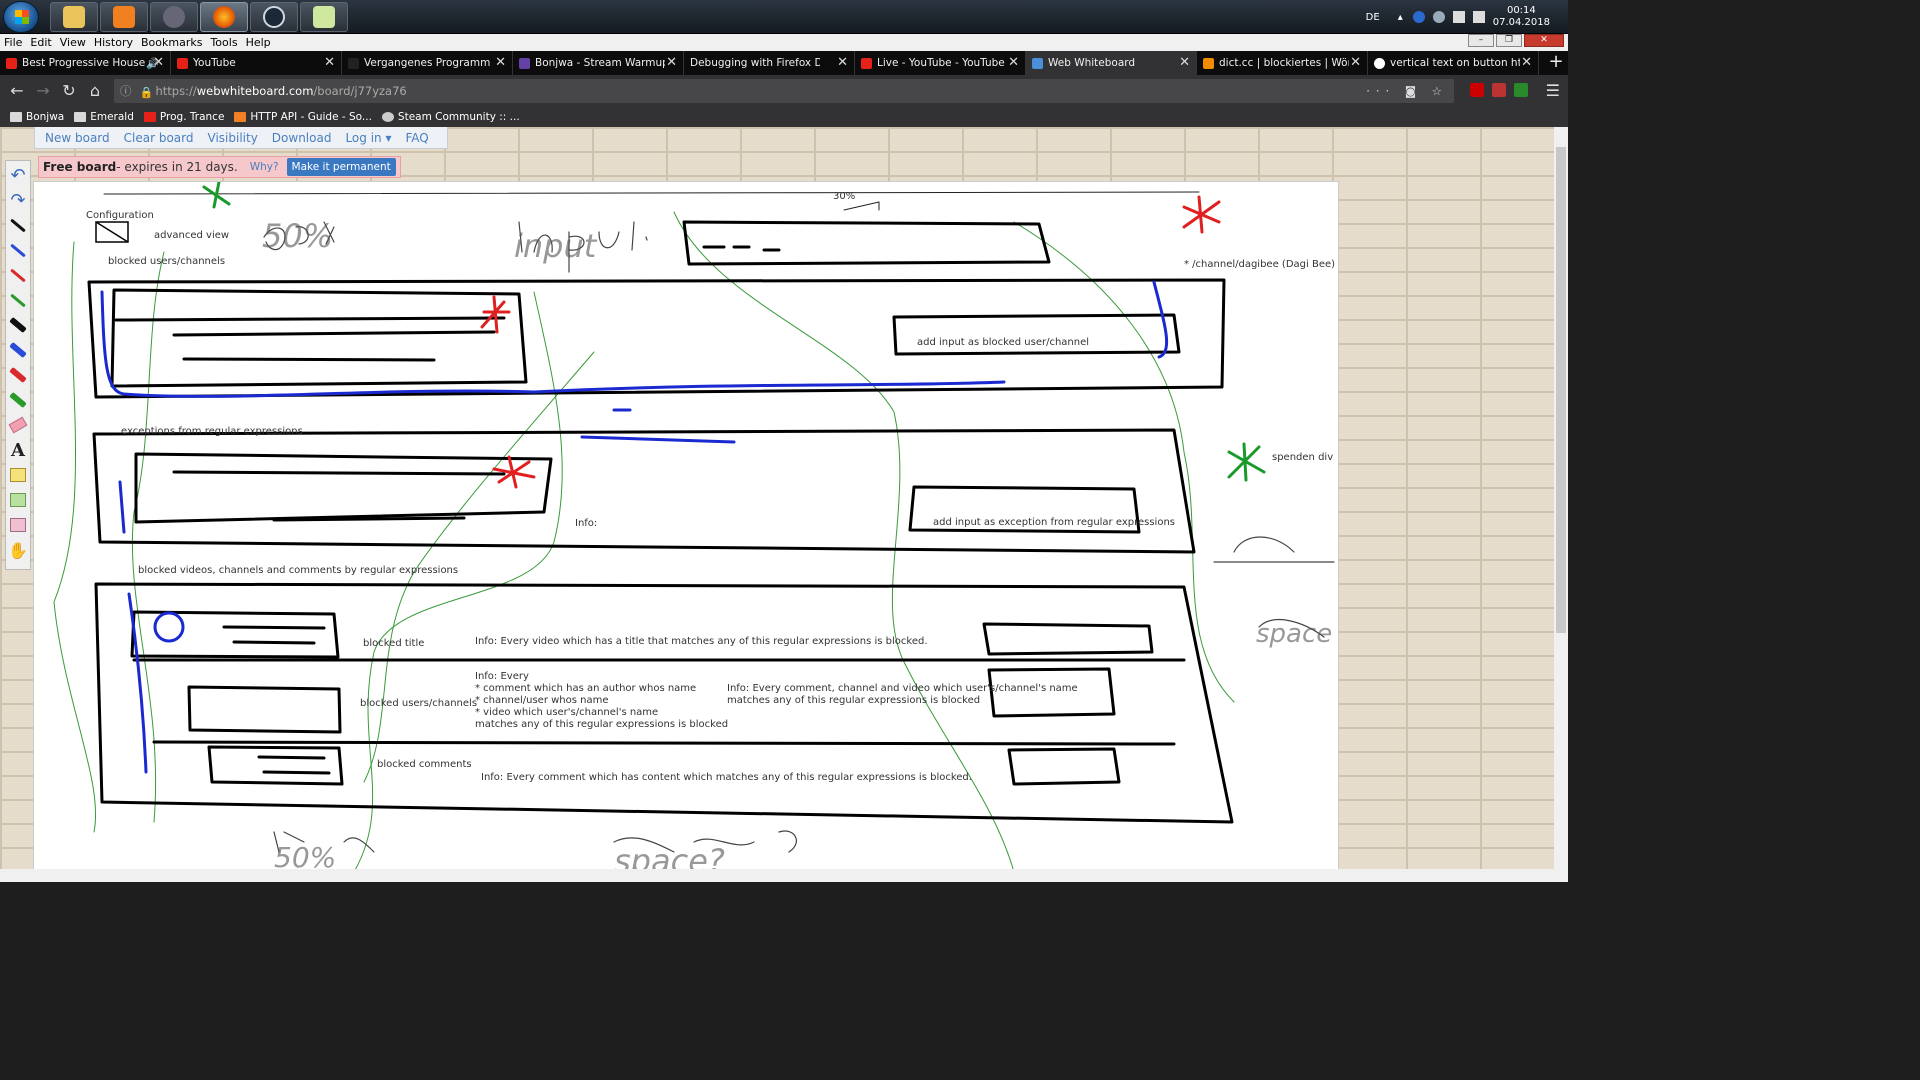 The width and height of the screenshot is (1920, 1080). I want to click on taskbar-firefox, so click(224, 17).